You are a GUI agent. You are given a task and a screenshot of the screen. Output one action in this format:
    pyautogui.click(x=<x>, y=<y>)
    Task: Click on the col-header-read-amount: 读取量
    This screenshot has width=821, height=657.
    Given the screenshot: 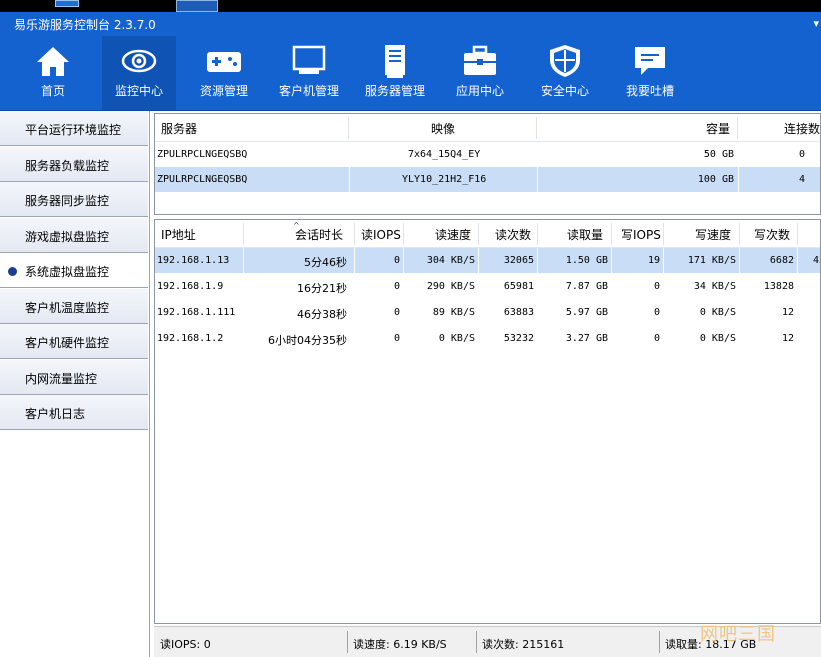 What is the action you would take?
    pyautogui.click(x=585, y=234)
    